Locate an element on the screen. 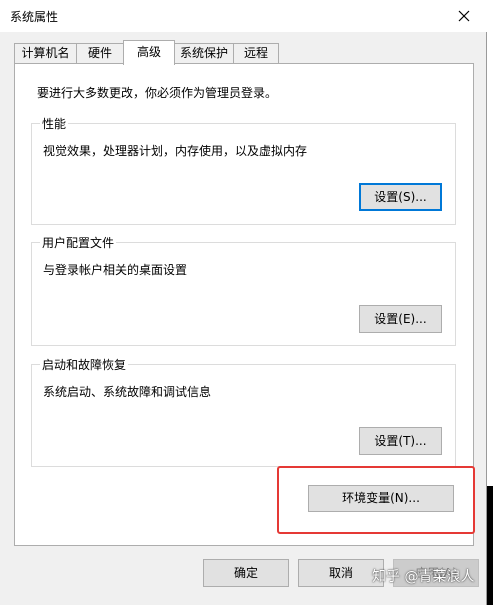 This screenshot has width=493, height=605. close-button is located at coordinates (464, 16).